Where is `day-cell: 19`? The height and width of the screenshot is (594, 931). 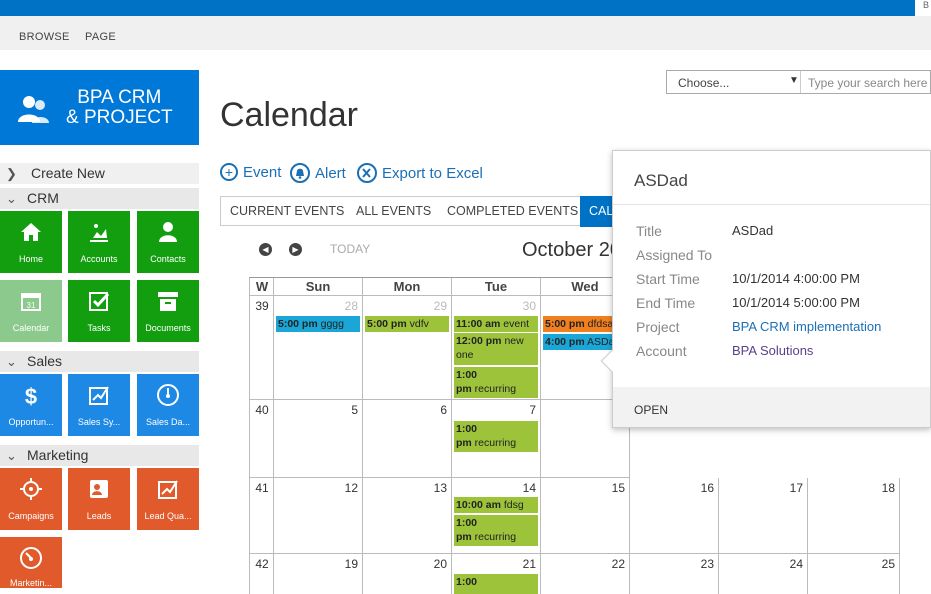
day-cell: 19 is located at coordinates (318, 574).